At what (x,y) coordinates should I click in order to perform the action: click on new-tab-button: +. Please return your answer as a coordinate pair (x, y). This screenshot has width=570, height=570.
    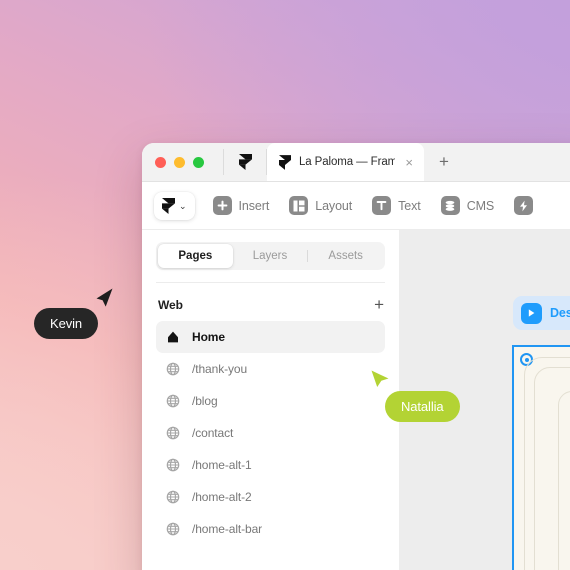
    Looking at the image, I should click on (444, 162).